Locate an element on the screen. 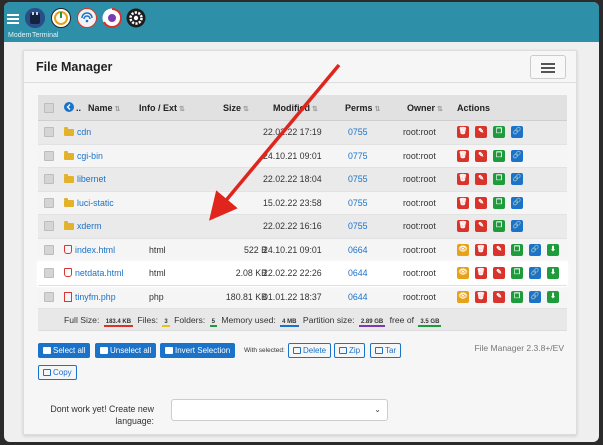 The width and height of the screenshot is (603, 445). col-owner-header: Owner ⇅ is located at coordinates (425, 108).